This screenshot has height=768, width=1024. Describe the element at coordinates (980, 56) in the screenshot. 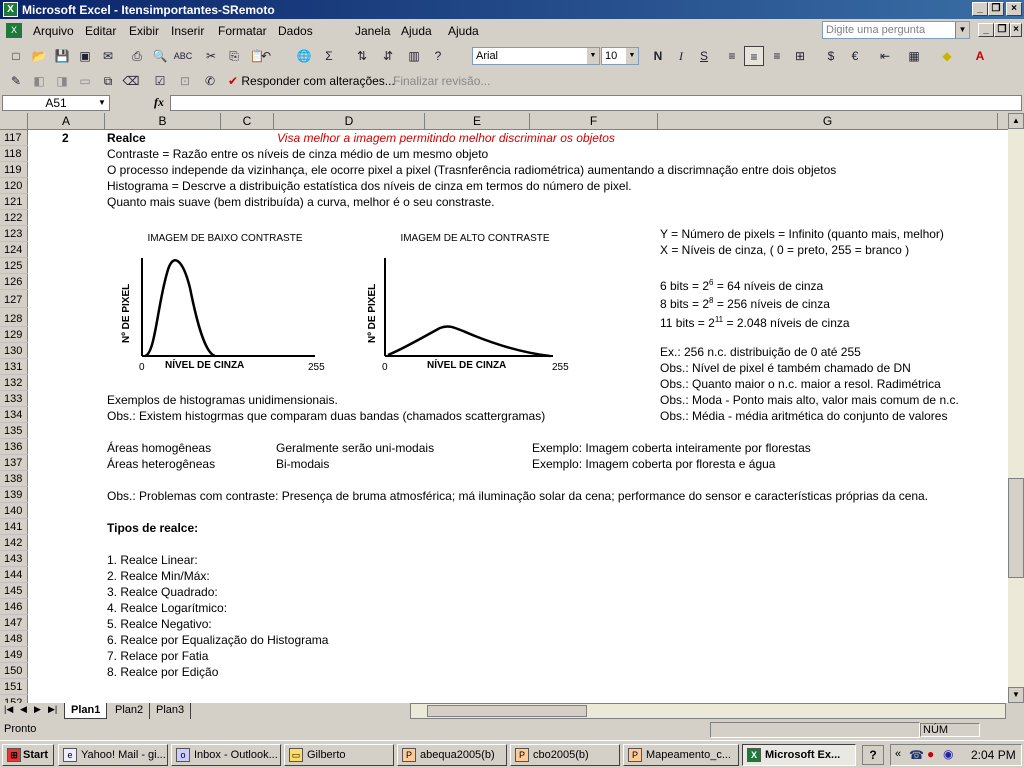

I see `font-color-icon: A` at that location.